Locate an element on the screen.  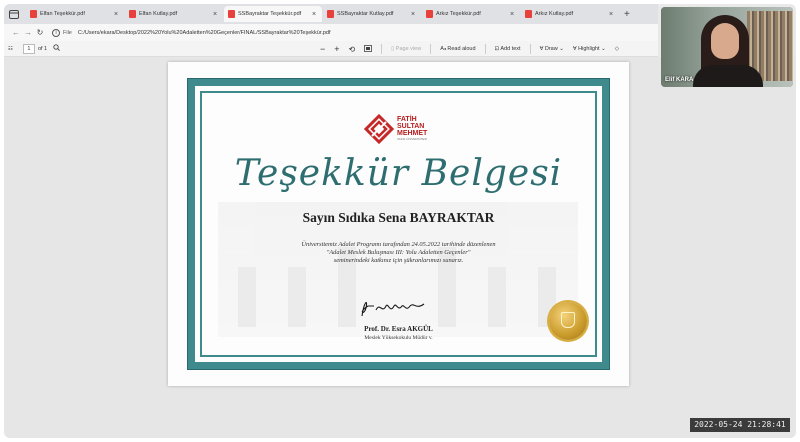
fit-page-icon is located at coordinates (368, 49).